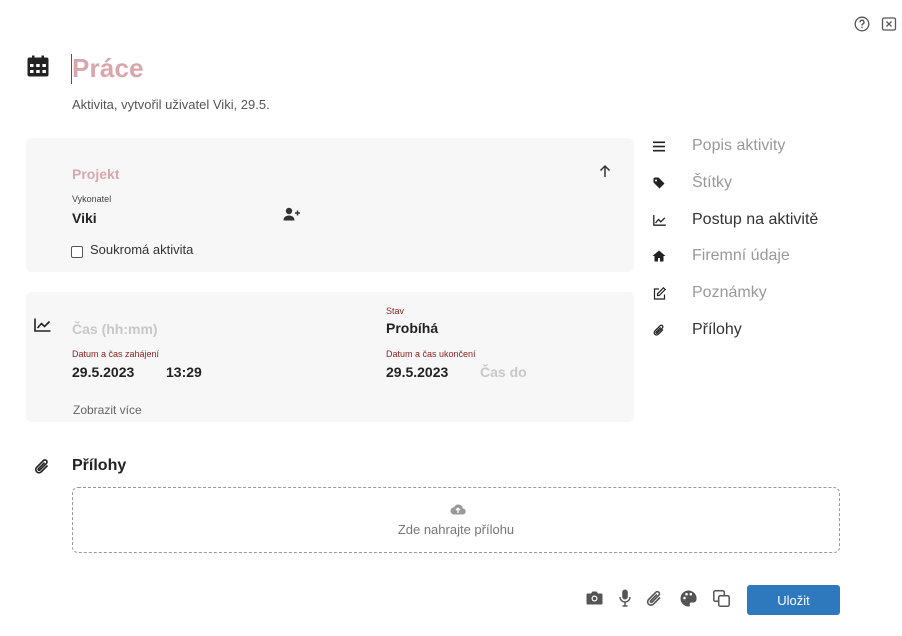 The width and height of the screenshot is (902, 636). What do you see at coordinates (659, 183) in the screenshot?
I see `tag-icon` at bounding box center [659, 183].